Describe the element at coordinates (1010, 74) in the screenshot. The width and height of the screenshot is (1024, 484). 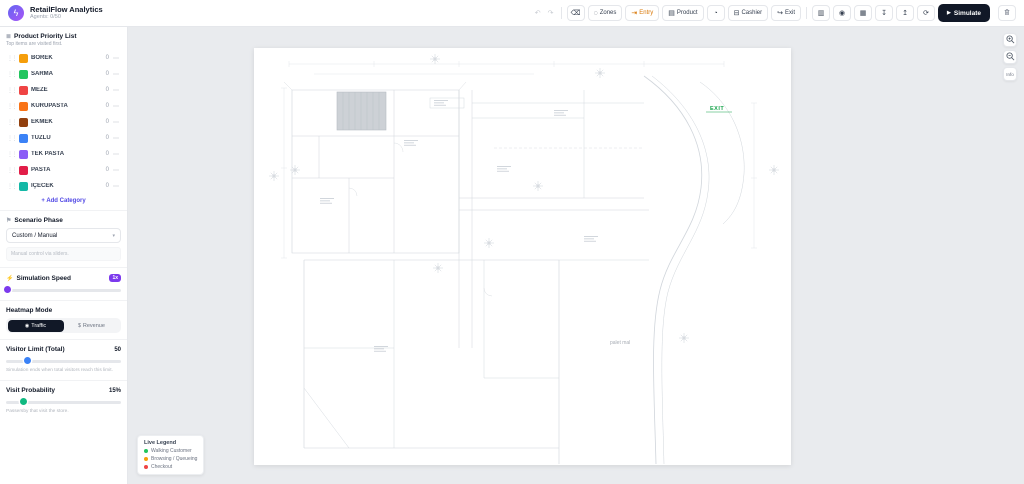
I see `info-button: Info` at that location.